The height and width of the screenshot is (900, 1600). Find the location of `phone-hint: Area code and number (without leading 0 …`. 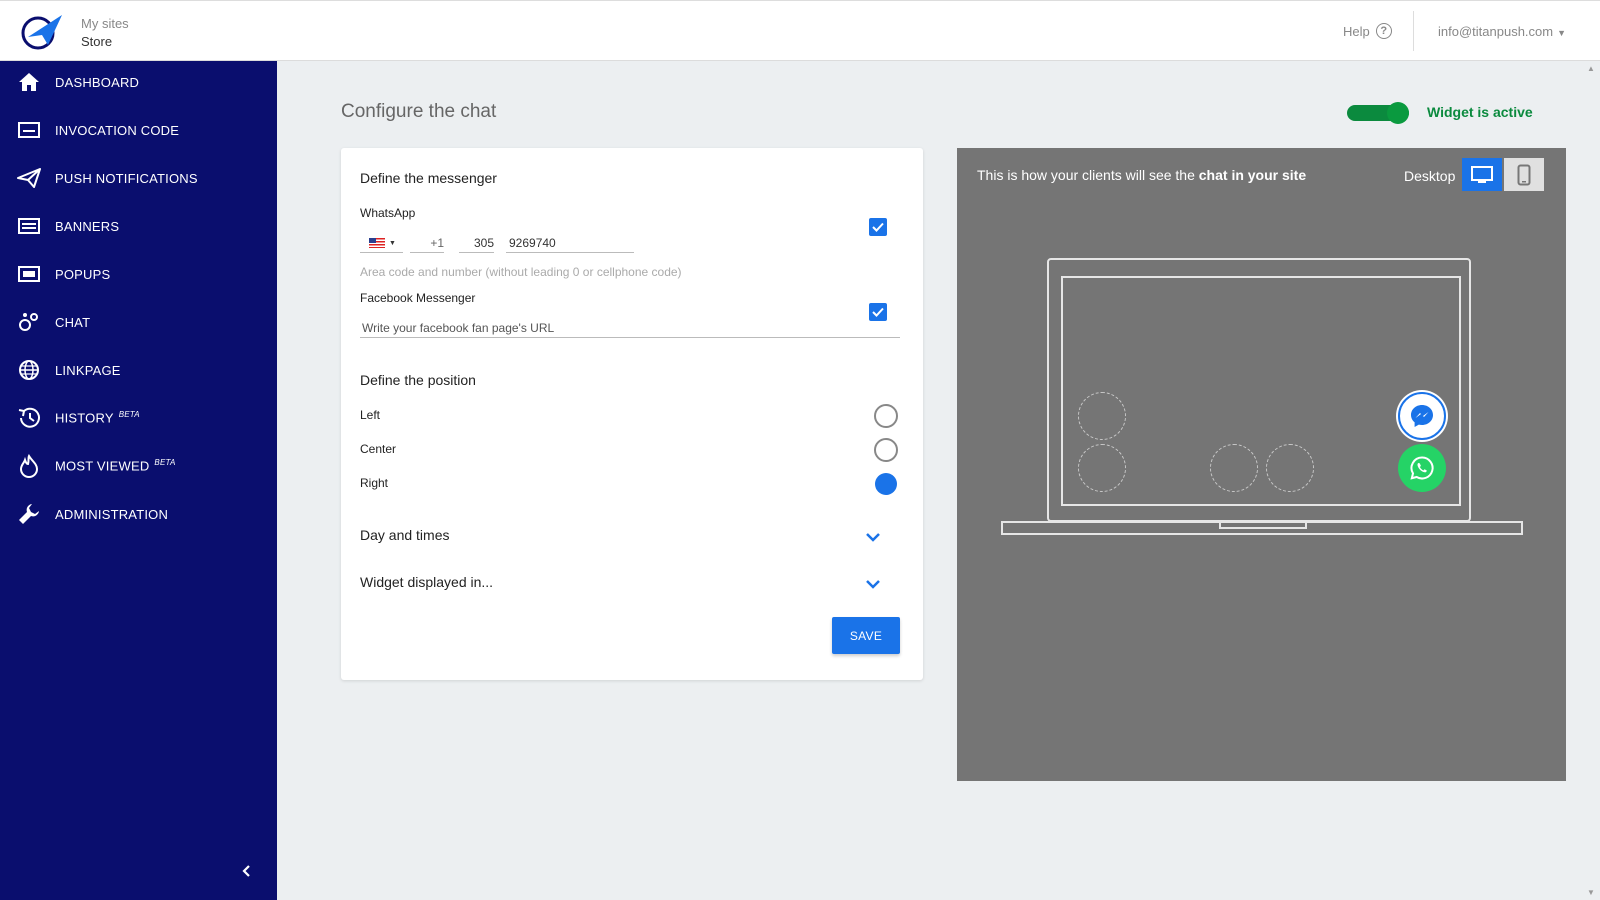

phone-hint: Area code and number (without leading 0 … is located at coordinates (521, 272).